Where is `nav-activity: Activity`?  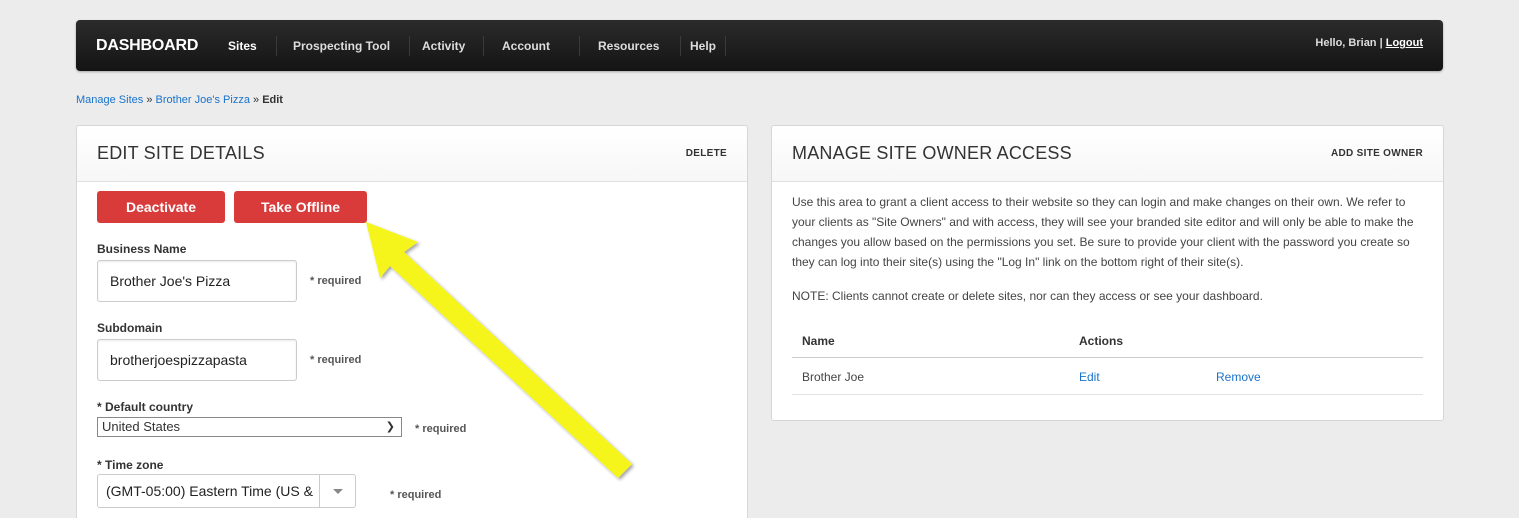
nav-activity: Activity is located at coordinates (447, 45).